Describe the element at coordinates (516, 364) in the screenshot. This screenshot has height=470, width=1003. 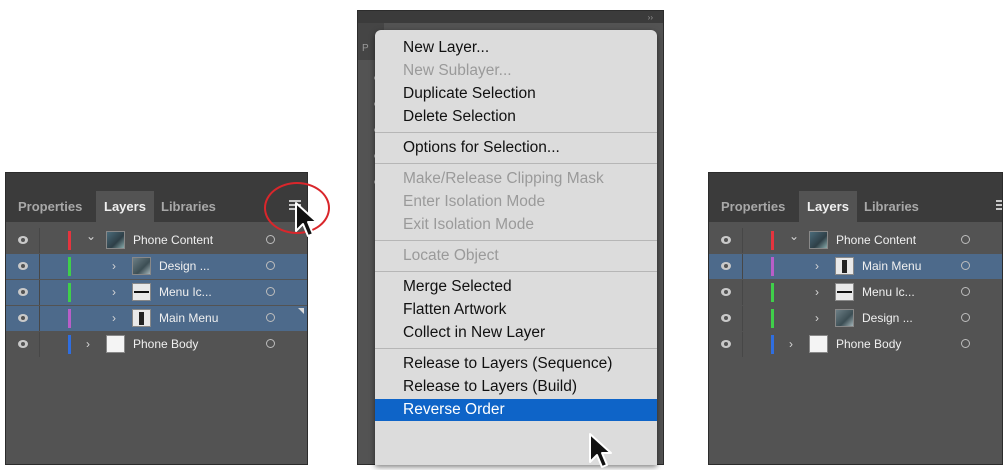
I see `menu-item-release-to-layers-sequence: Release to Layers (Sequence)` at that location.